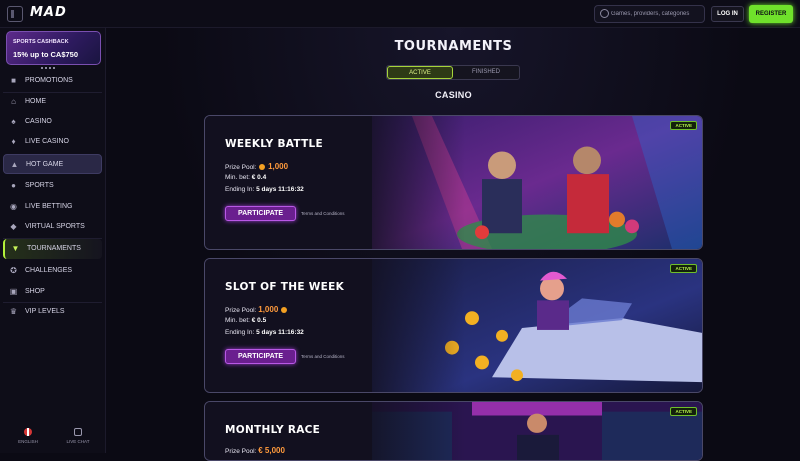 This screenshot has width=800, height=461. Describe the element at coordinates (255, 450) in the screenshot. I see `prize-pool: Prize Pool: € 5,000` at that location.